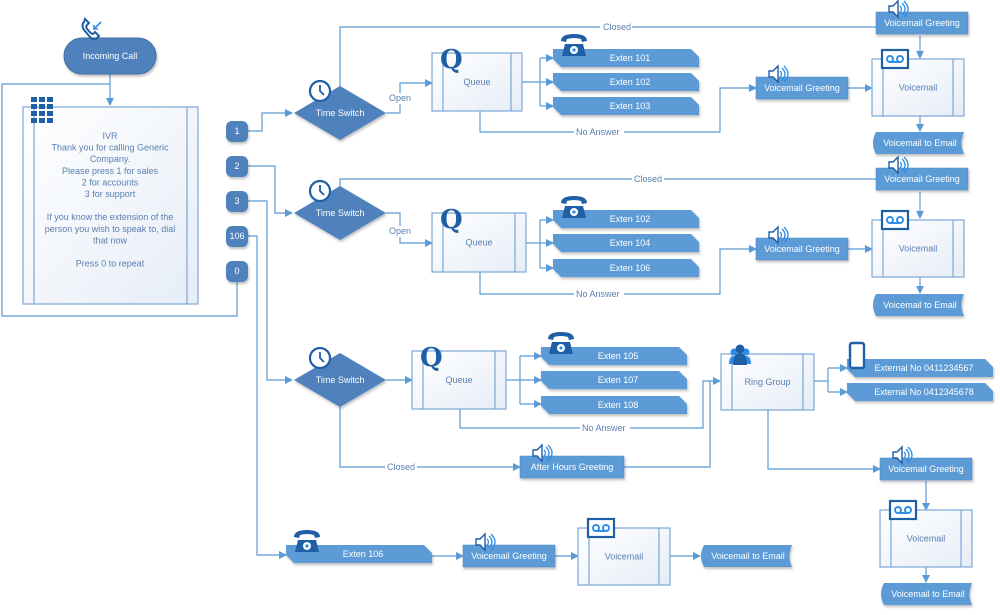 The height and width of the screenshot is (615, 1000). I want to click on extension-exten-104: Exten 104, so click(626, 243).